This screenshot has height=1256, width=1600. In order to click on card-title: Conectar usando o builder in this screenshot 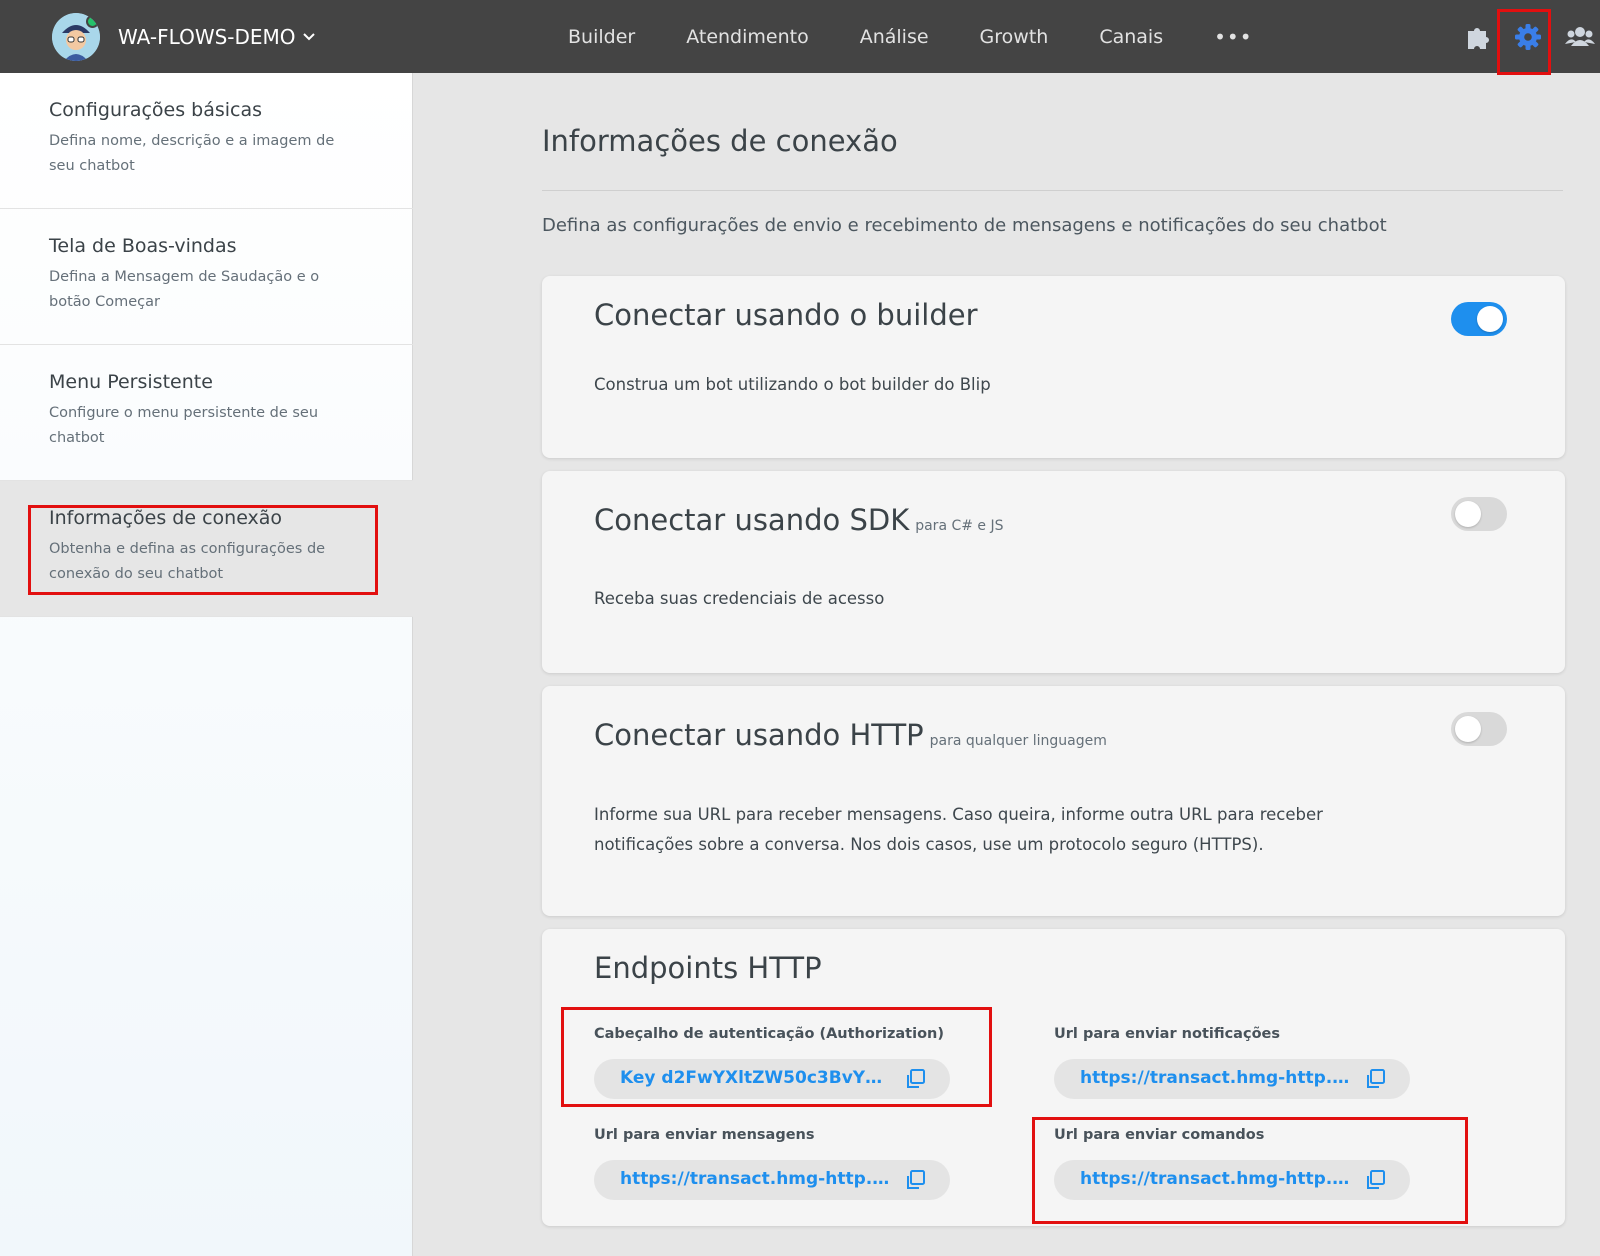, I will do `click(786, 315)`.